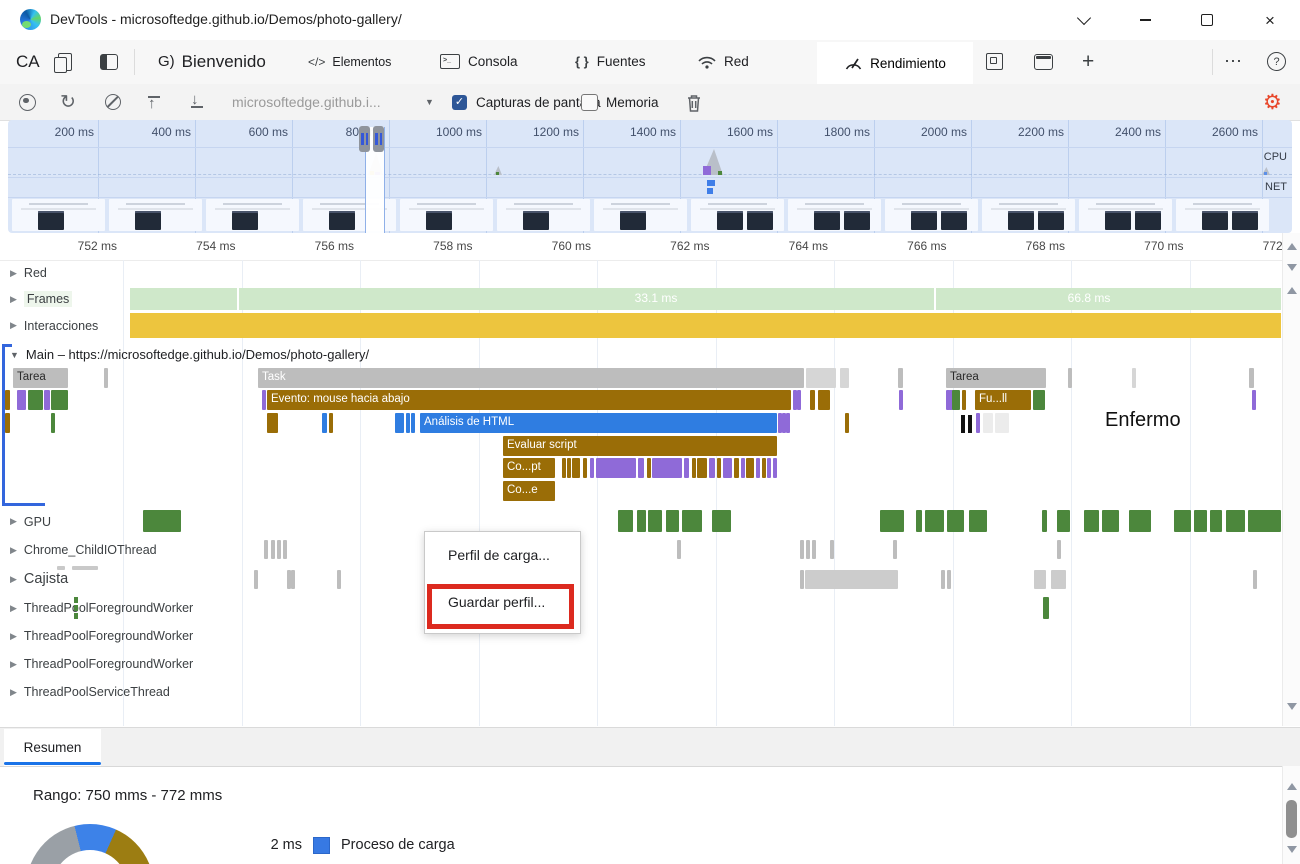 The image size is (1300, 864). Describe the element at coordinates (63, 61) in the screenshot. I see `device-emulation-button` at that location.